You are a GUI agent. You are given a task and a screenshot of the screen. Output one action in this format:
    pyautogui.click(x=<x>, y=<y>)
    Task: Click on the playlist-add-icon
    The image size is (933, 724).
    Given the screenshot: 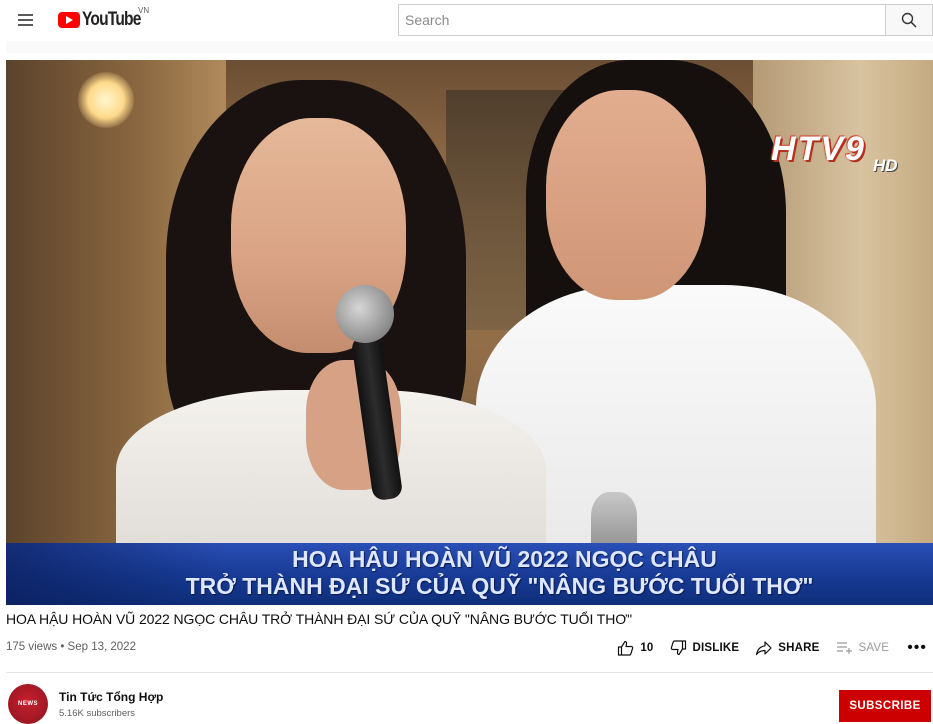 What is the action you would take?
    pyautogui.click(x=844, y=648)
    